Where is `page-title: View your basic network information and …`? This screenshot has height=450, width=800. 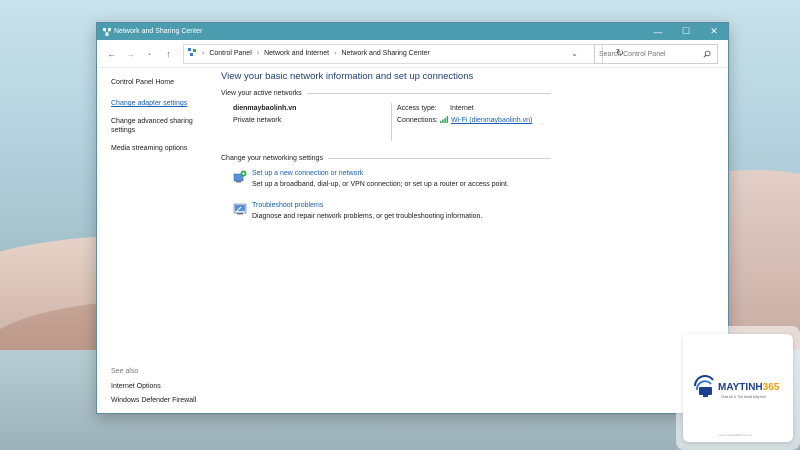
page-title: View your basic network information and … is located at coordinates (347, 76).